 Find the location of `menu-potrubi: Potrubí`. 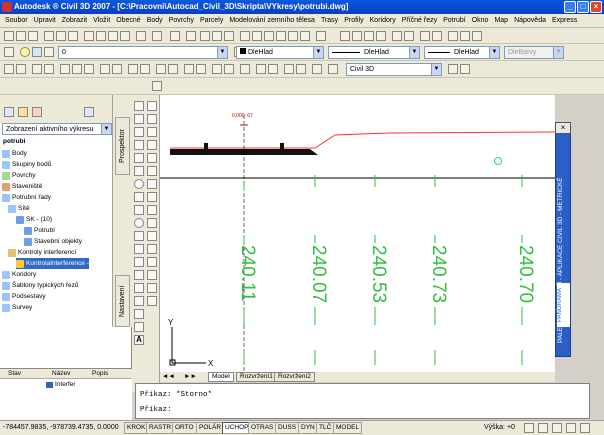

menu-potrubi: Potrubí is located at coordinates (454, 20).